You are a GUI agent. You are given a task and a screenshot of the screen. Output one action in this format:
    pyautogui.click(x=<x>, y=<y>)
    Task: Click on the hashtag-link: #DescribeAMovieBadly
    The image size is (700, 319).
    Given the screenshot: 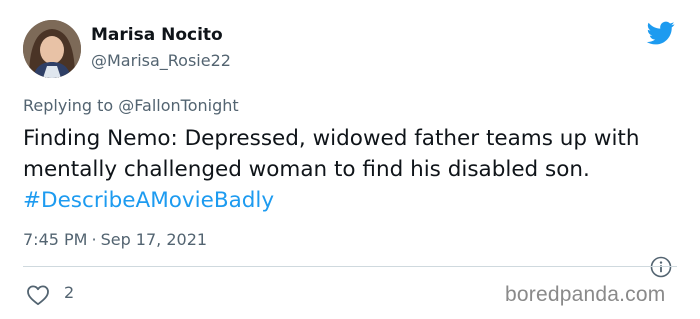 What is the action you would take?
    pyautogui.click(x=148, y=200)
    